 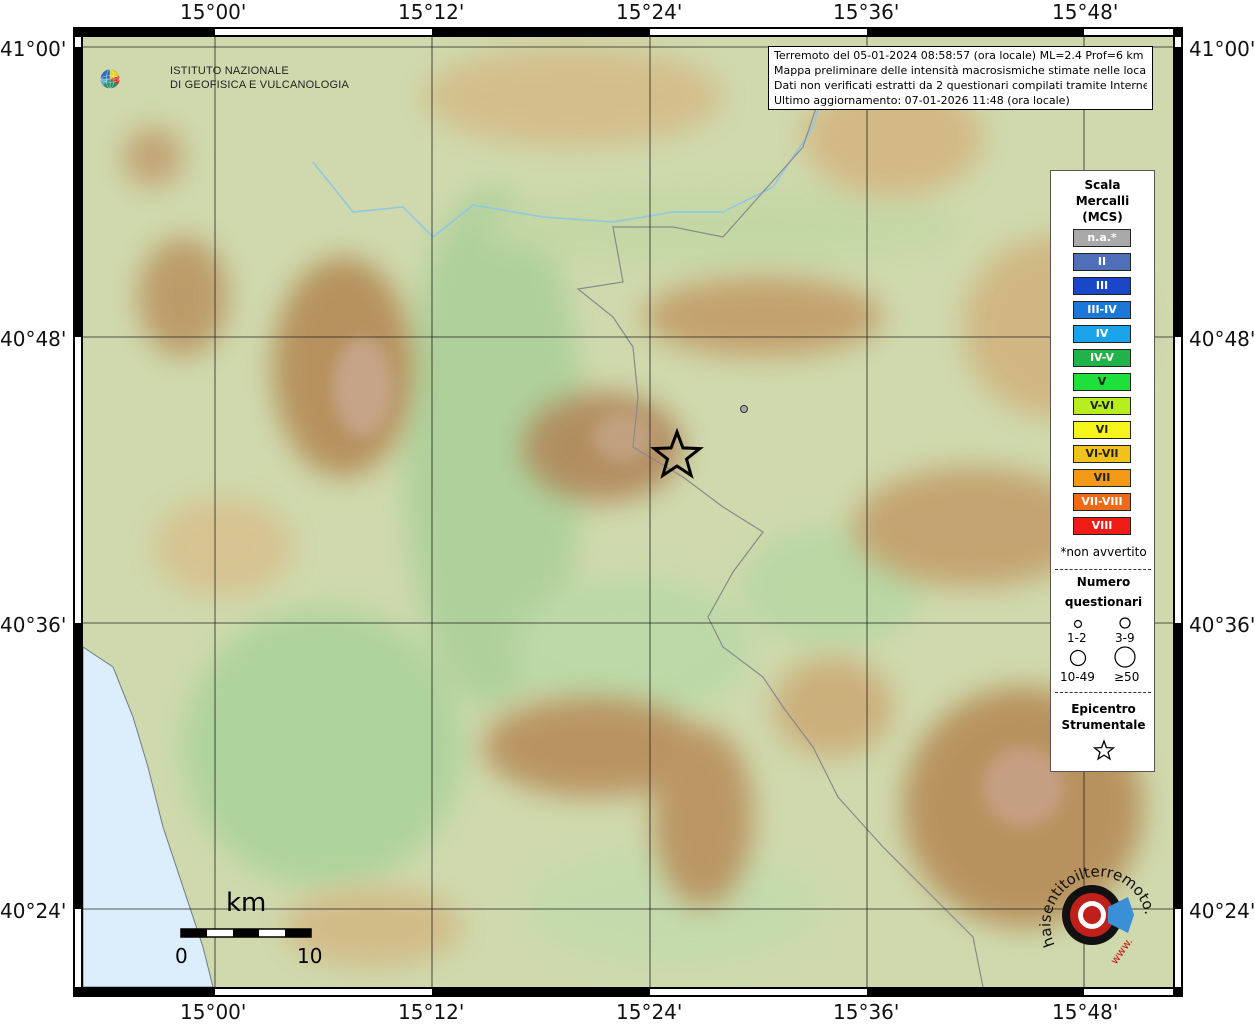 I want to click on mcs-level-iii-iv: III-IV, so click(x=1102, y=310).